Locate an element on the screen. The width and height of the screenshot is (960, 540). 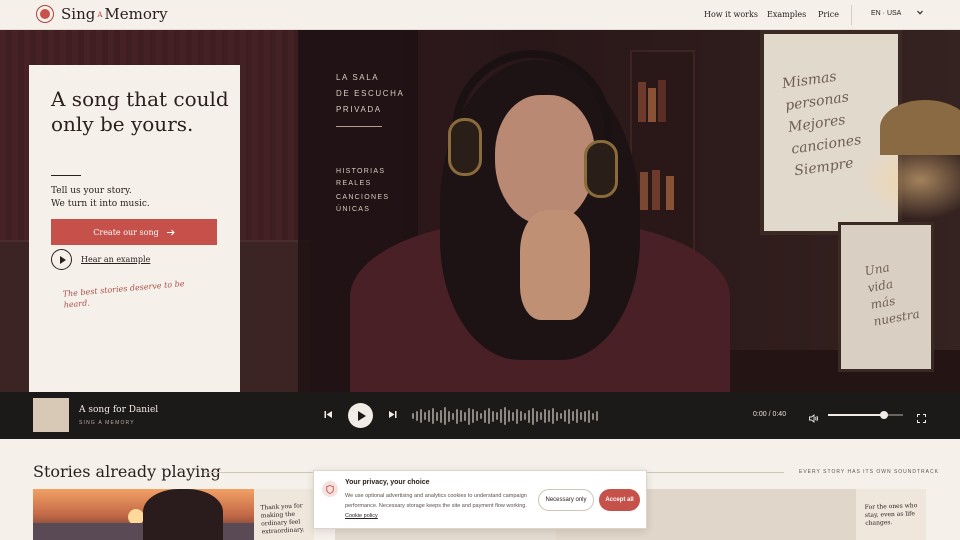
track-title: A song for Daniel is located at coordinates (119, 410).